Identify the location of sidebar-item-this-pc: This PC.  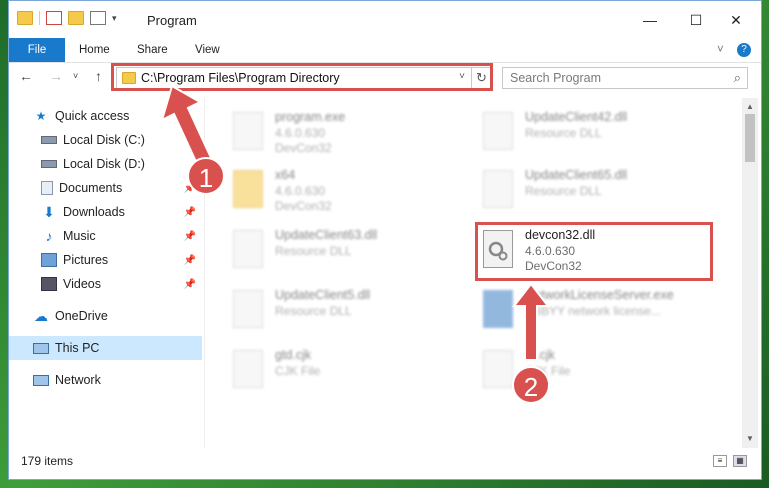
(105, 348).